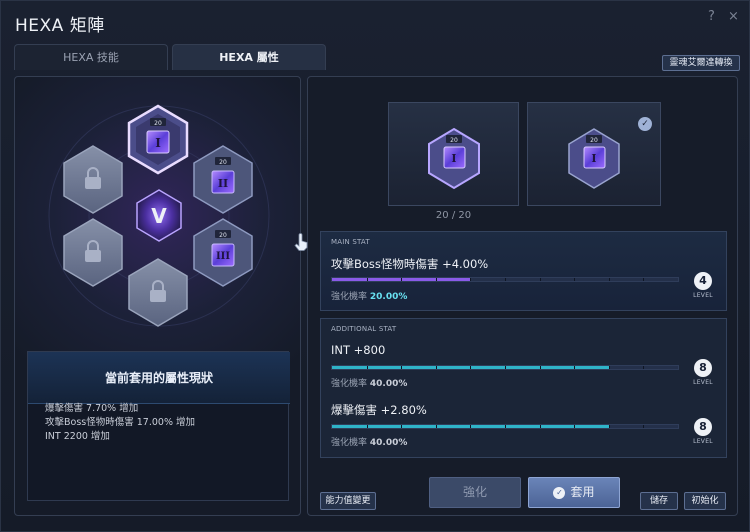 The height and width of the screenshot is (532, 750). I want to click on additional-stat-section-label: ADDITIONAL STAT, so click(364, 329).